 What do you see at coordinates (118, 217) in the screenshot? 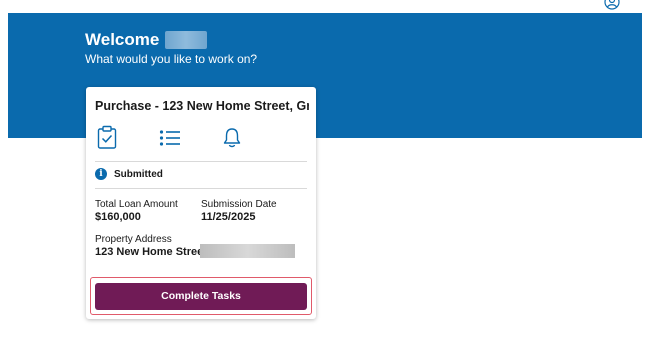
I see `total-loan-amount-value: $160,000` at bounding box center [118, 217].